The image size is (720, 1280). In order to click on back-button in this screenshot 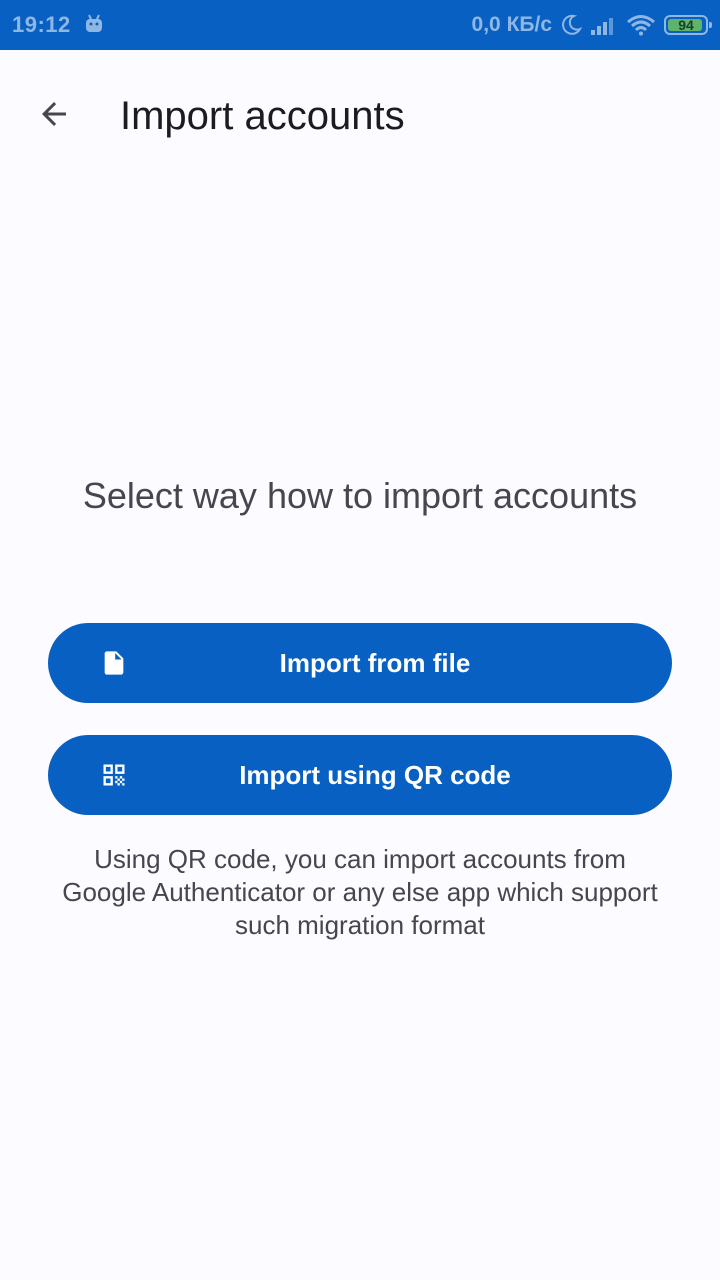, I will do `click(54, 114)`.